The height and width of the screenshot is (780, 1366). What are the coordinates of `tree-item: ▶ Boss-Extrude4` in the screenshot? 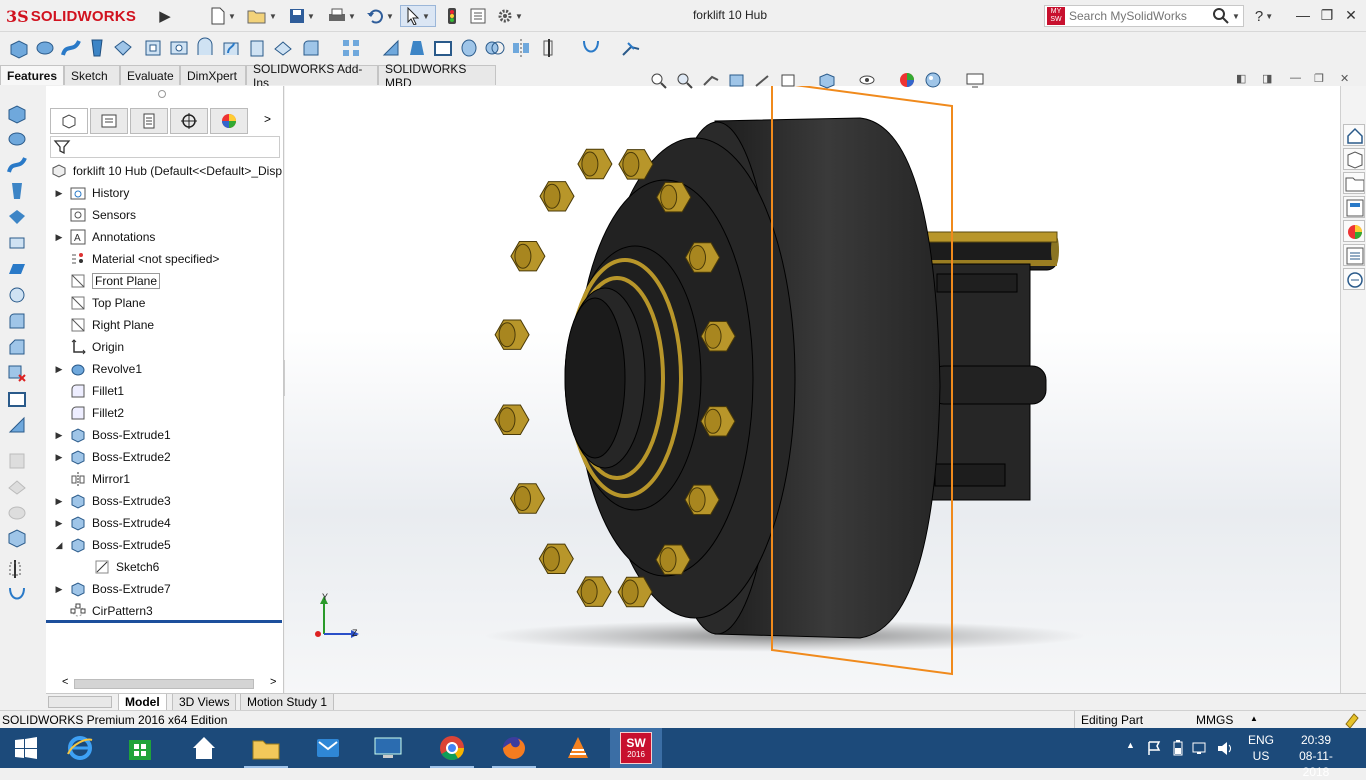 It's located at (166, 523).